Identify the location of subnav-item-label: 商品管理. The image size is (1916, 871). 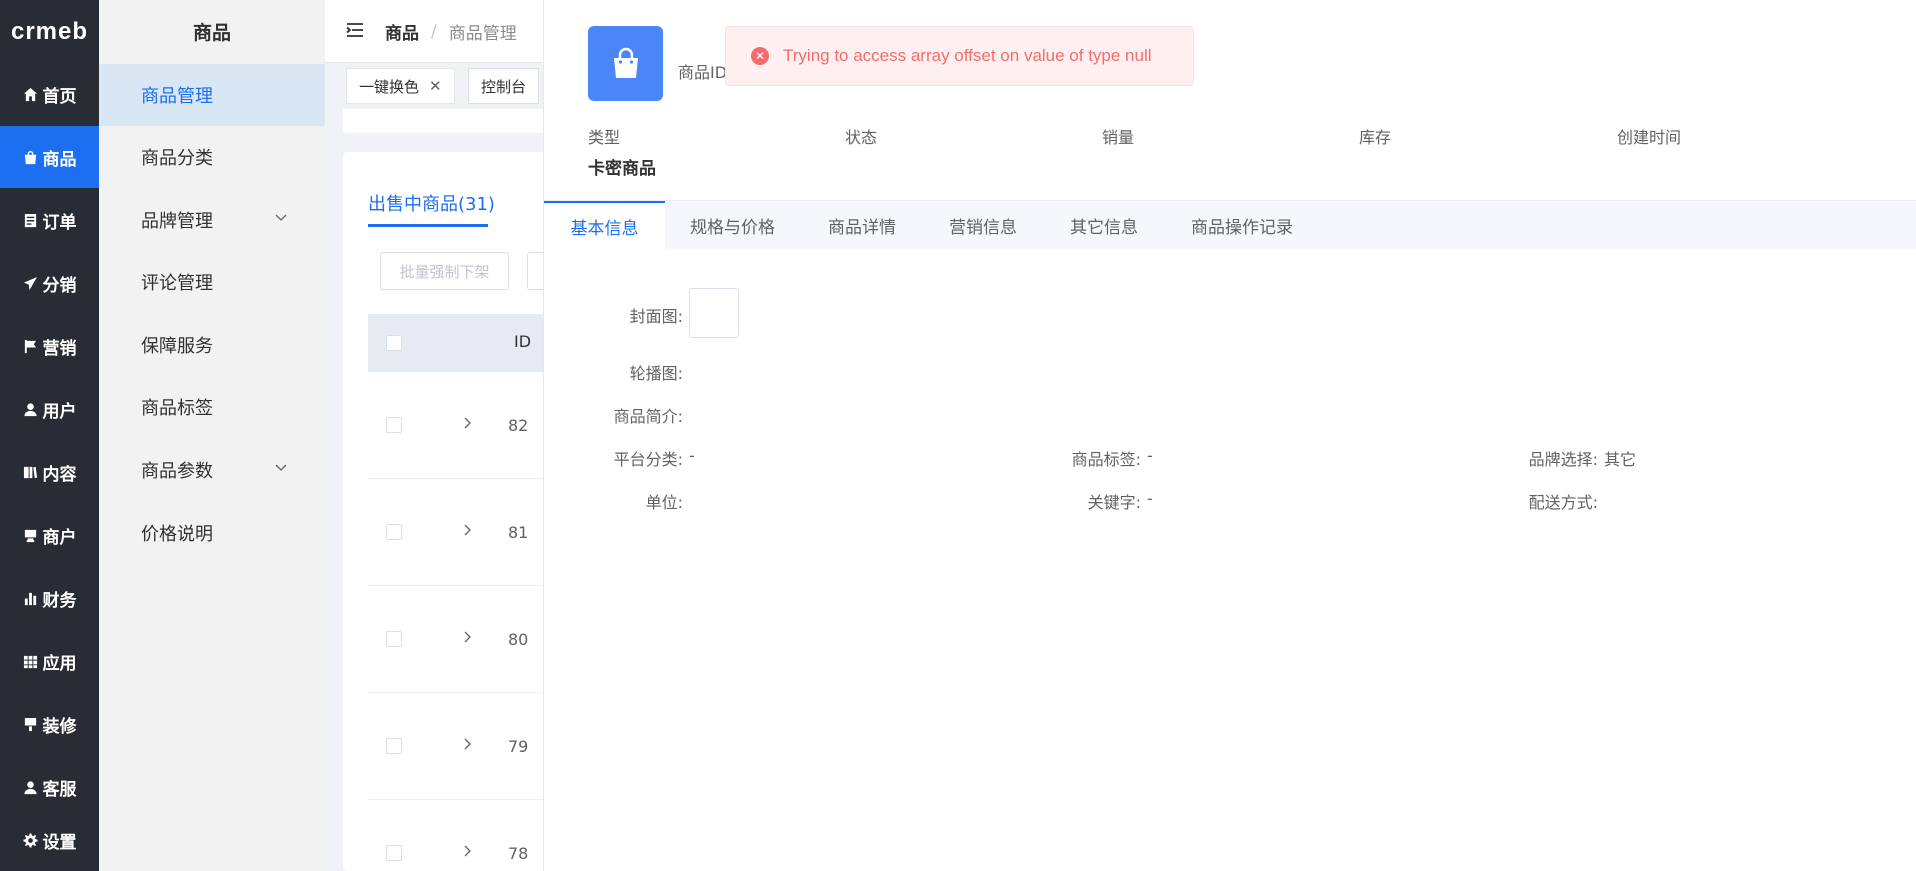
(177, 96).